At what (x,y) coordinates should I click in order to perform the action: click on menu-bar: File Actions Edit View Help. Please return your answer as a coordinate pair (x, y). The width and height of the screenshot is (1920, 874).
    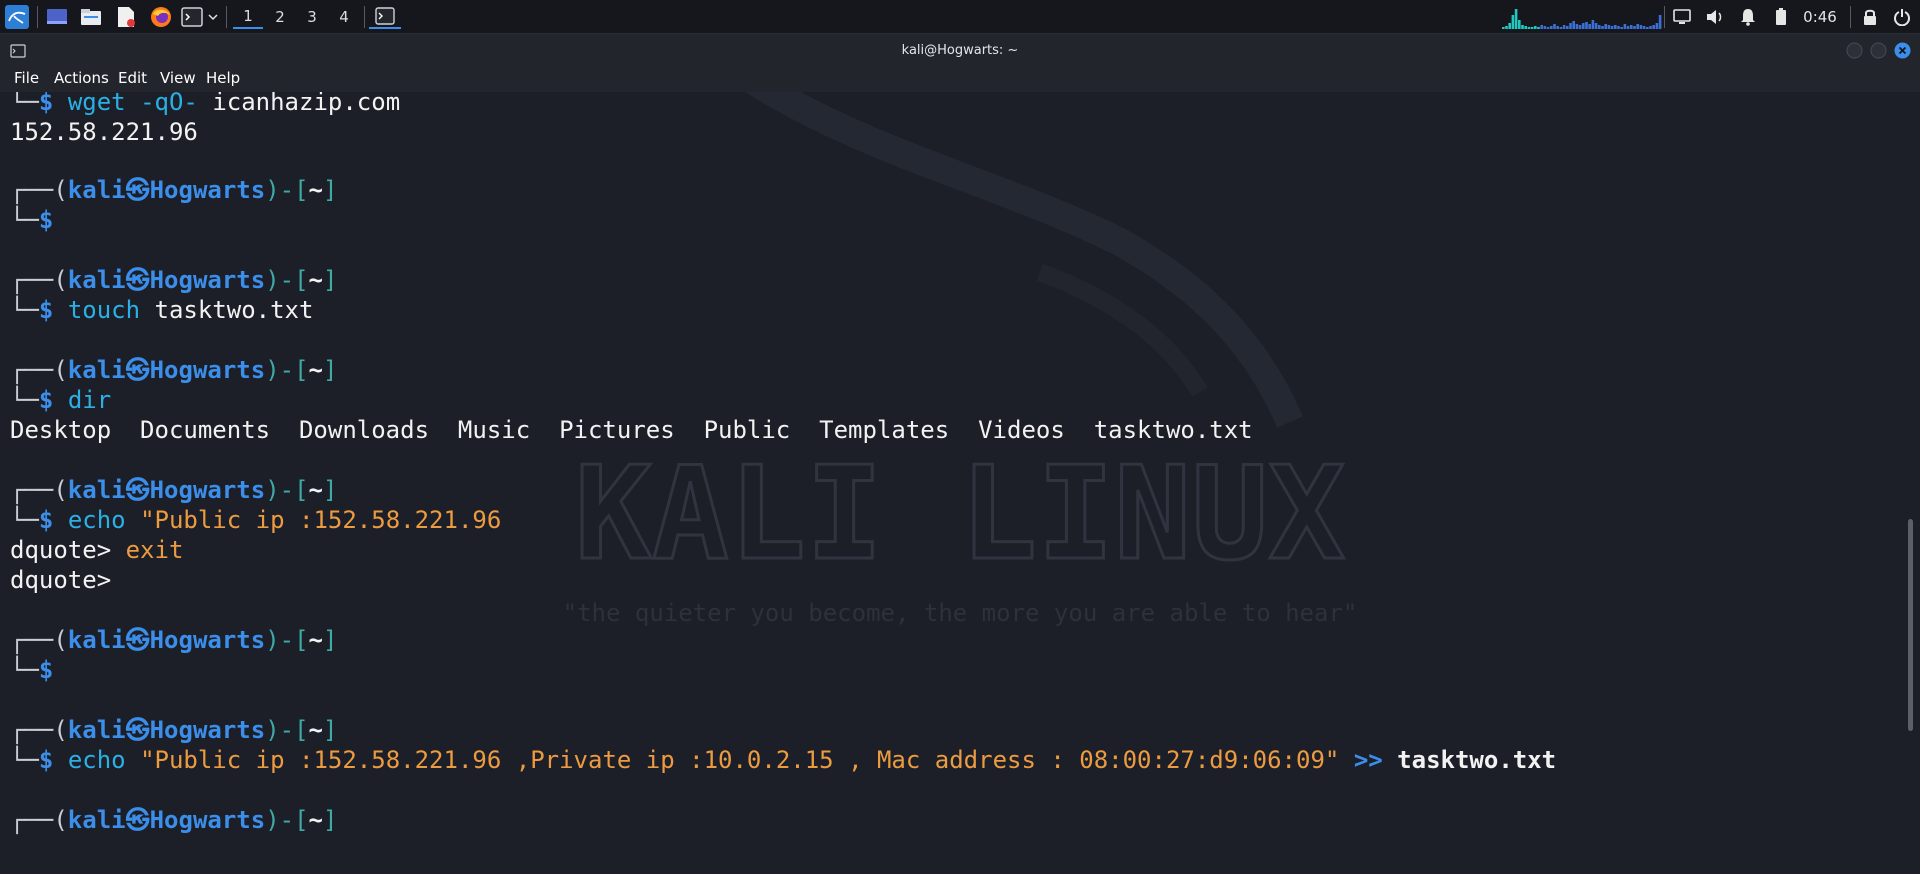
    Looking at the image, I should click on (960, 79).